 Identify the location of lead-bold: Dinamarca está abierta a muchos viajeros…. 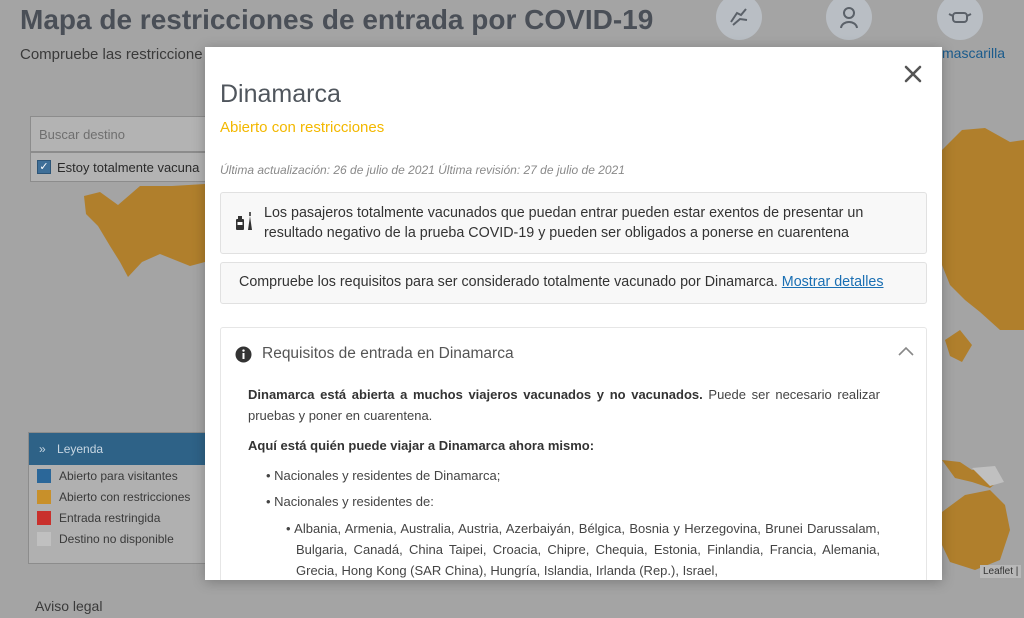
(475, 394).